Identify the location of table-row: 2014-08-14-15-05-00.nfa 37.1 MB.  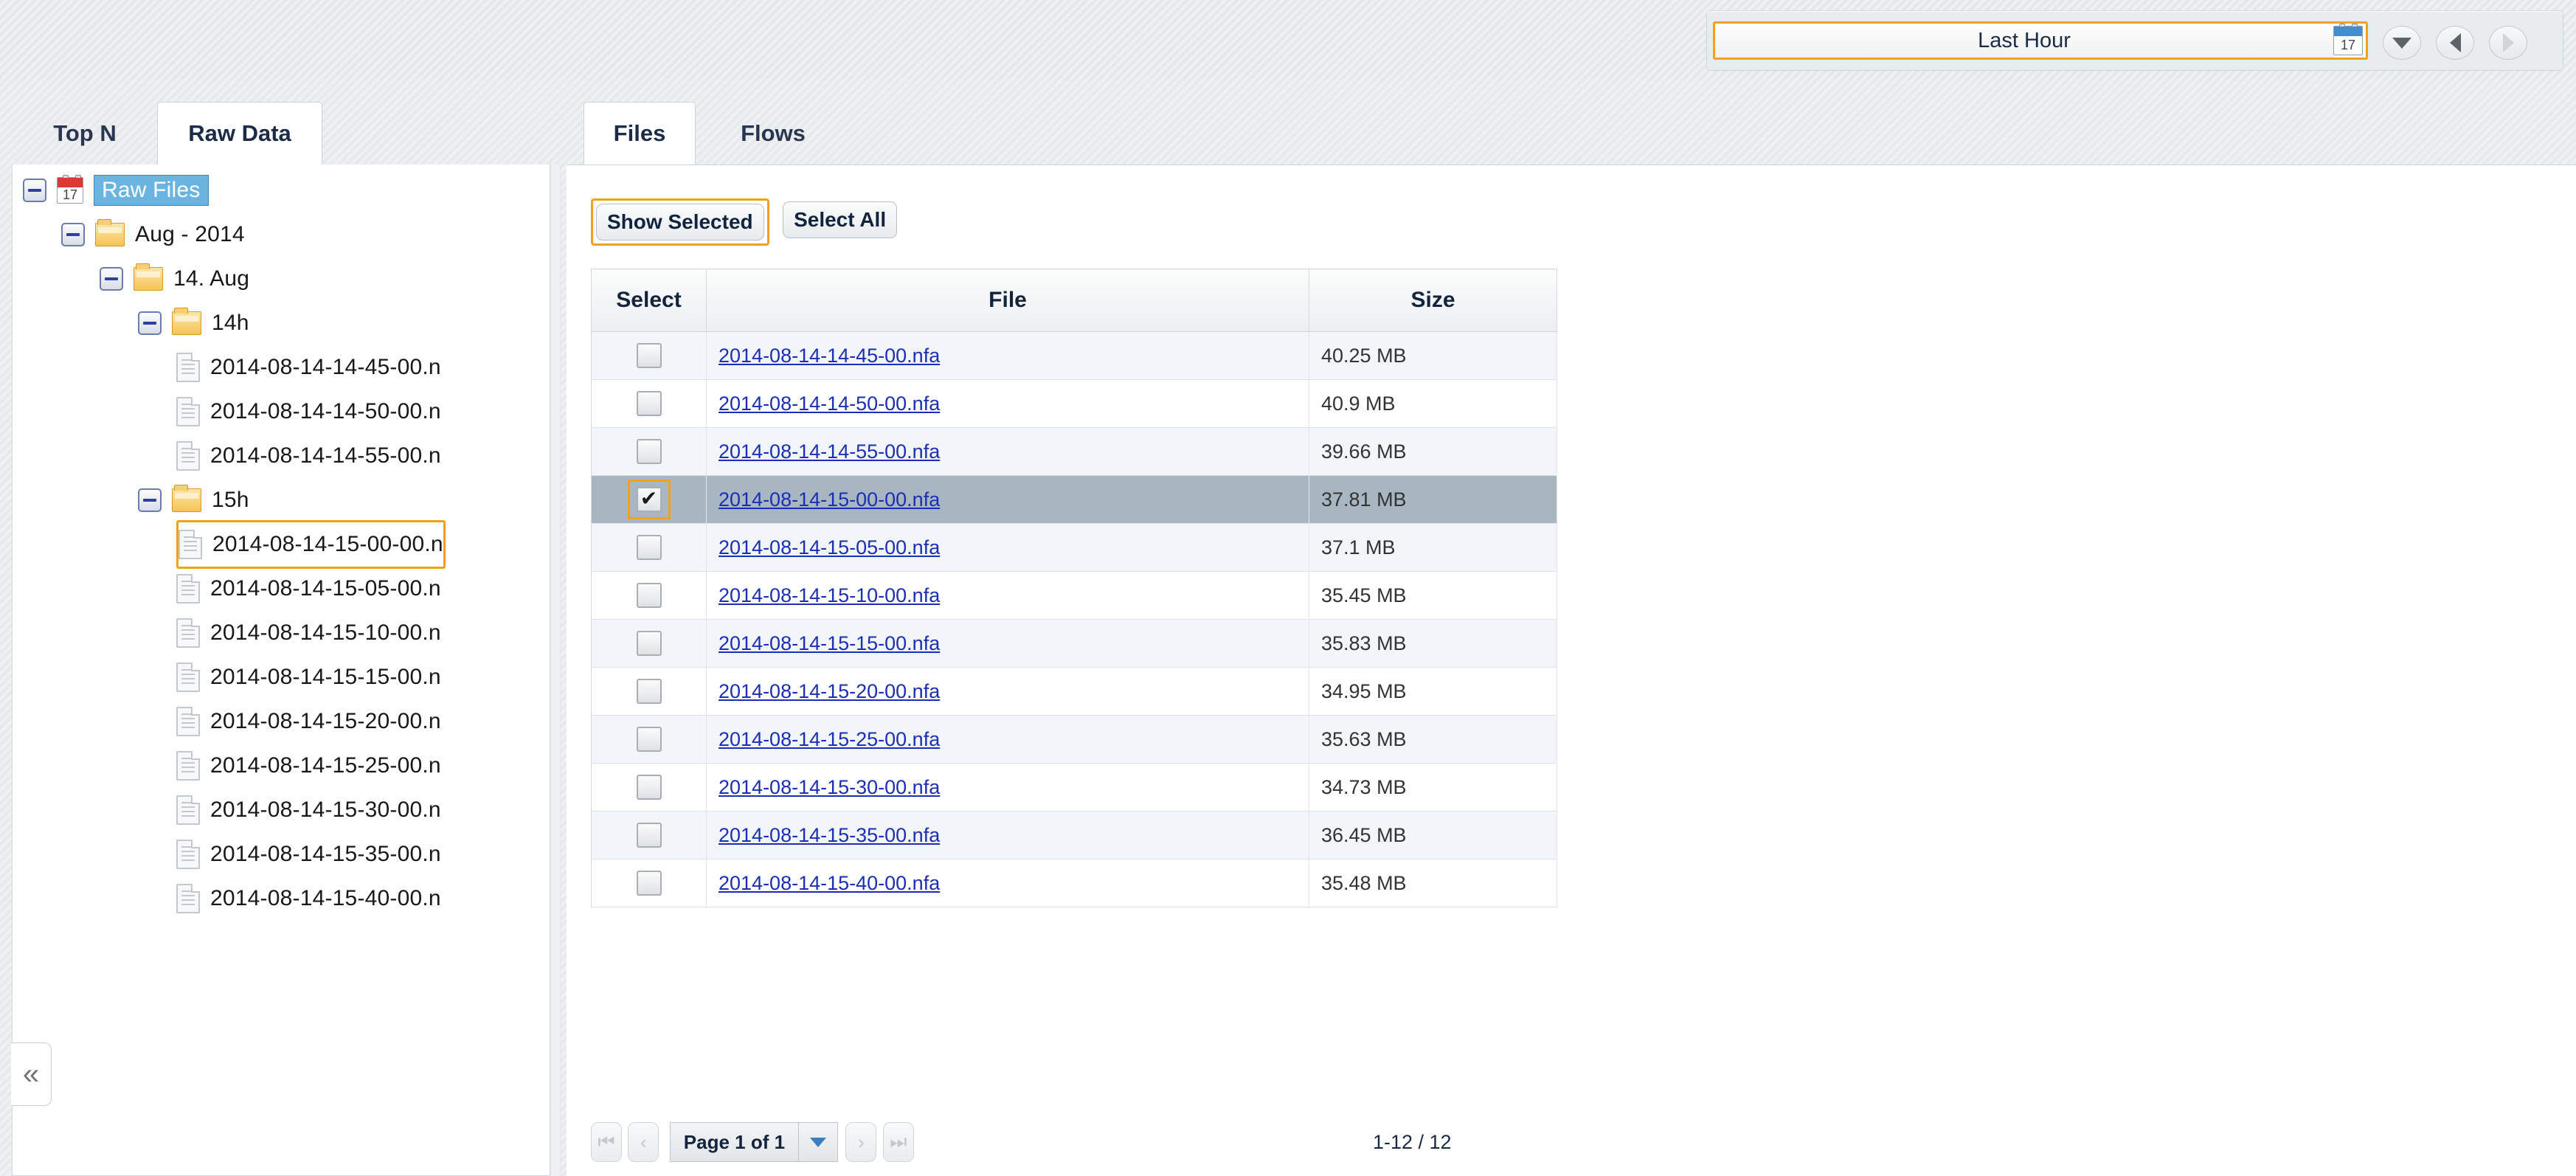
(1074, 547).